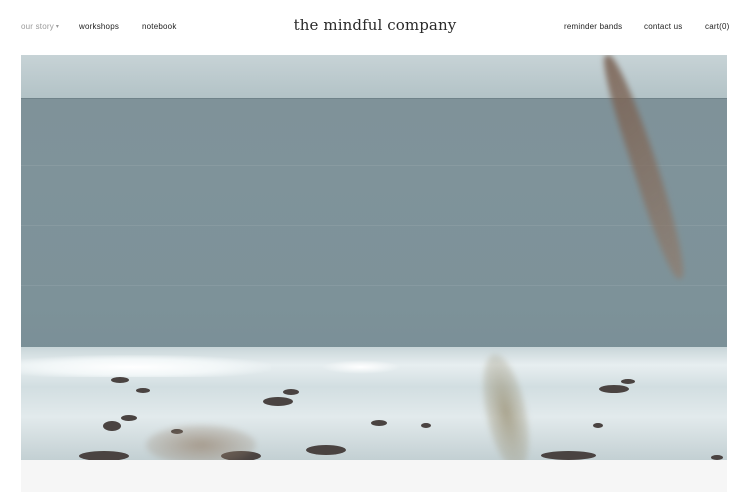  What do you see at coordinates (593, 26) in the screenshot?
I see `nav-reminder-bands: reminder bands` at bounding box center [593, 26].